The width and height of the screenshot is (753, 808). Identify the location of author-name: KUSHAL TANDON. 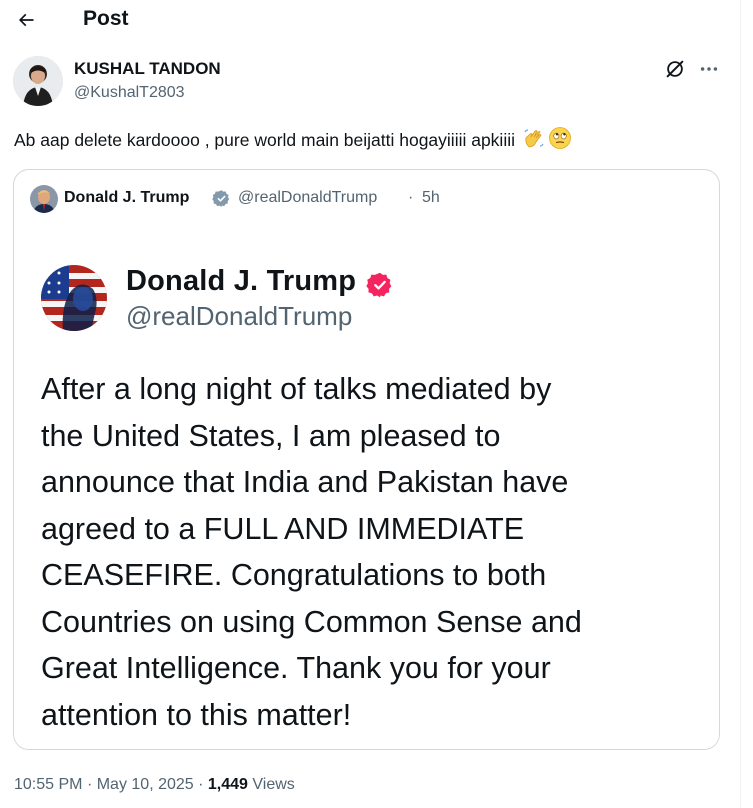
(147, 69).